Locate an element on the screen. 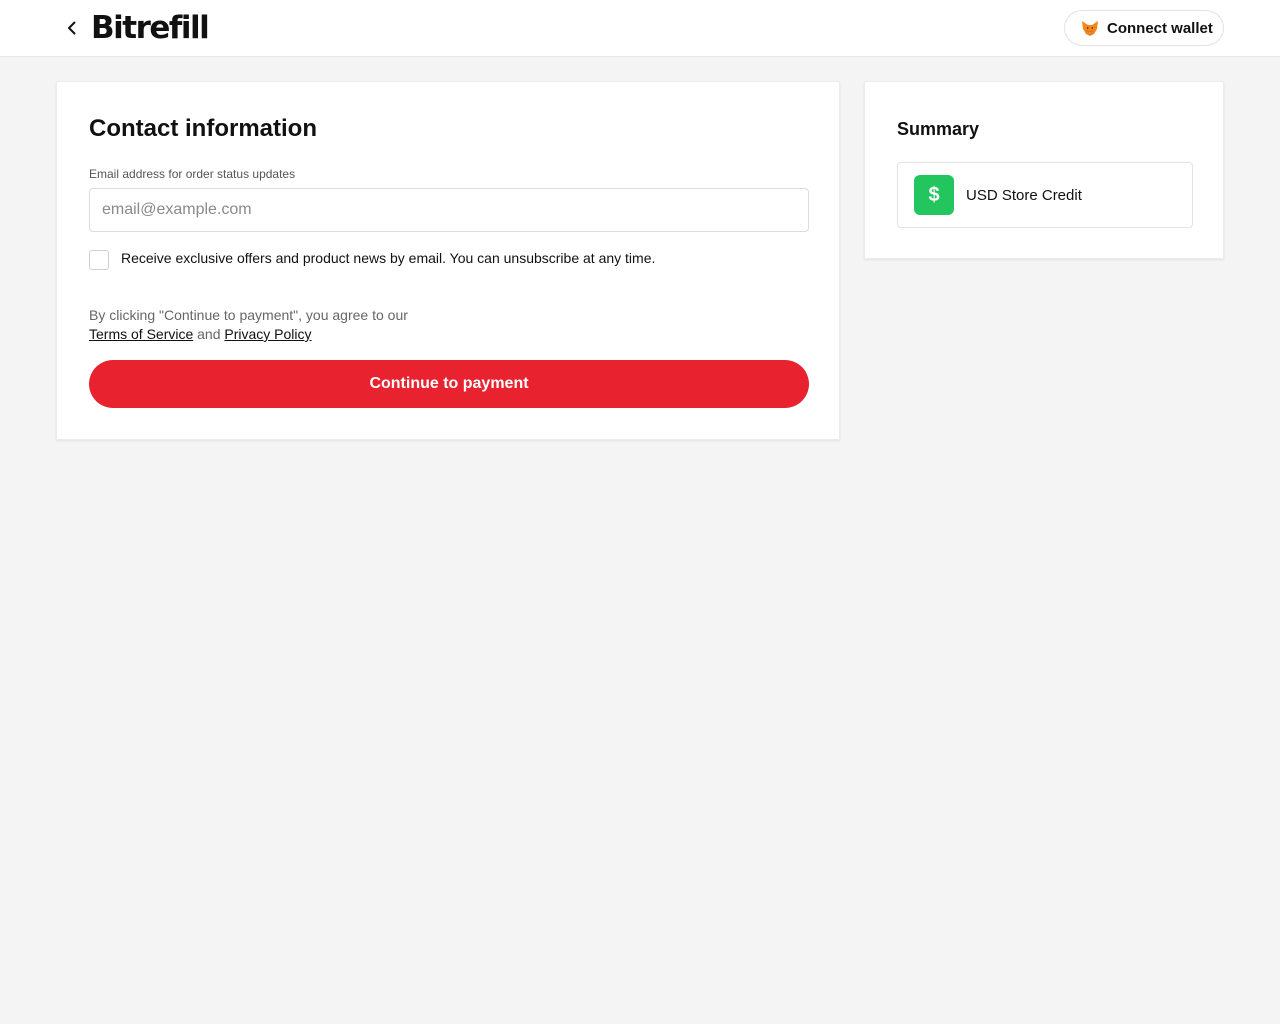 The height and width of the screenshot is (1024, 1280). fox-icon is located at coordinates (1090, 28).